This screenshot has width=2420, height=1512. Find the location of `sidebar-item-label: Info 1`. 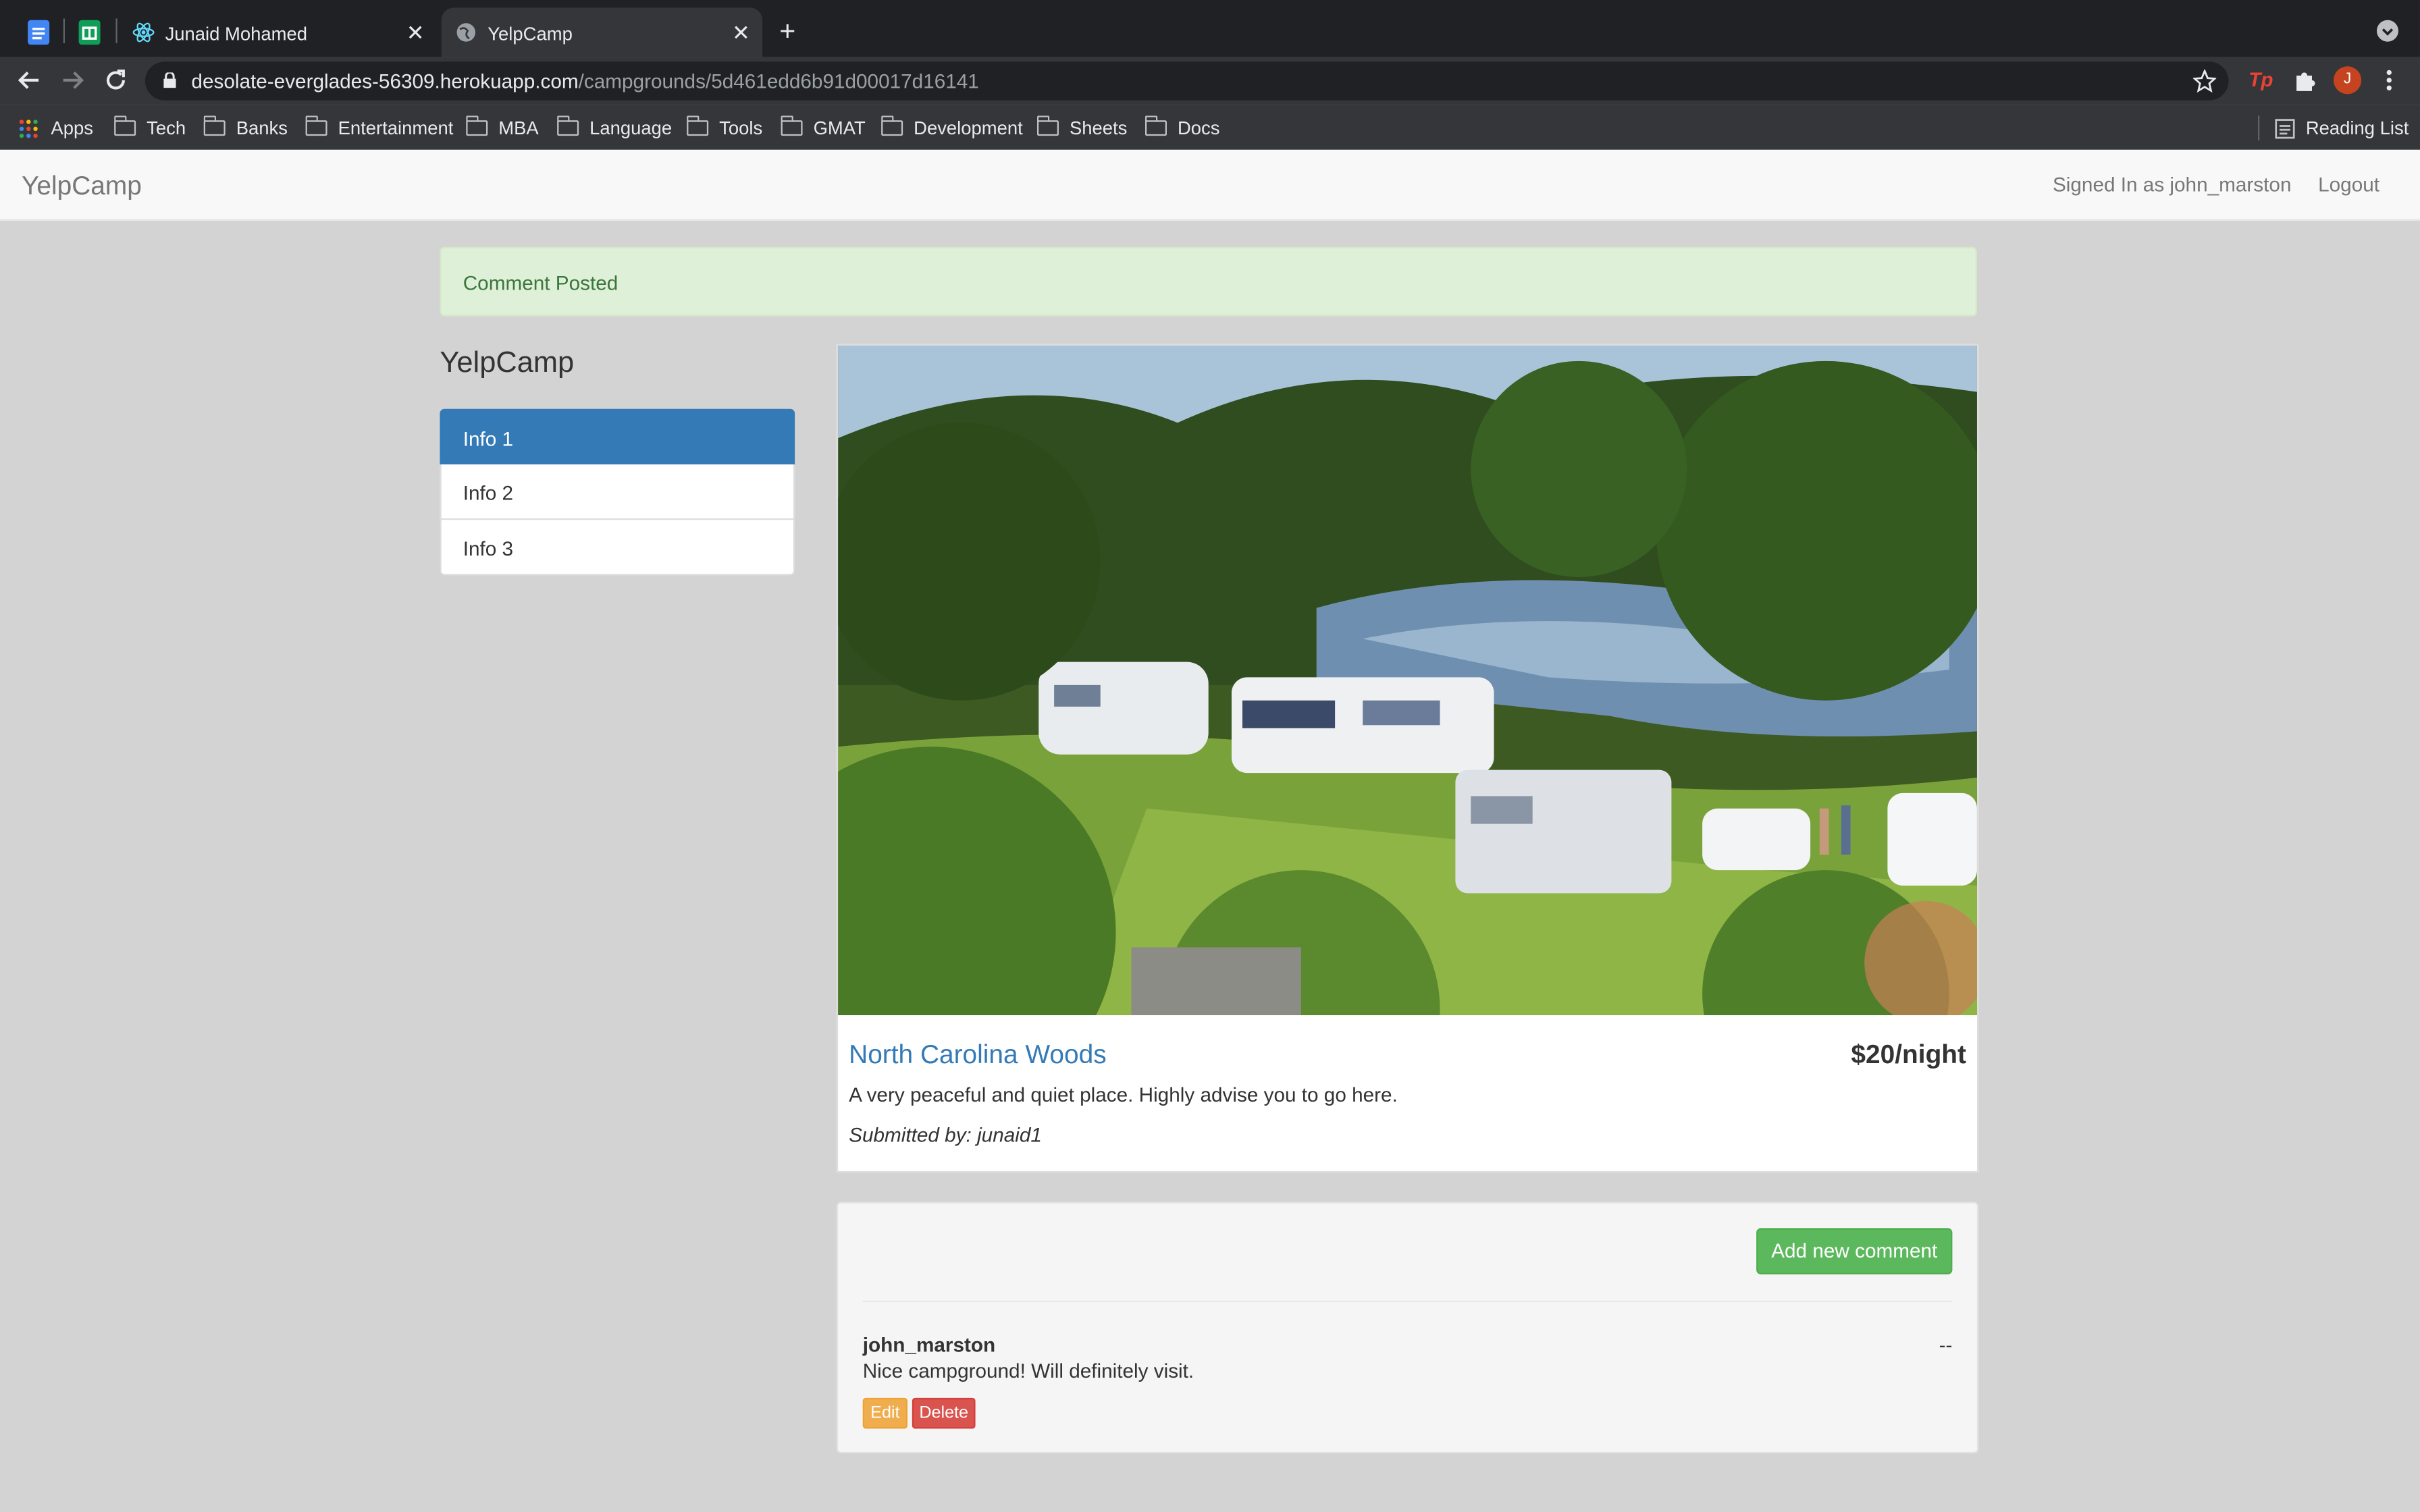

sidebar-item-label: Info 1 is located at coordinates (488, 439).